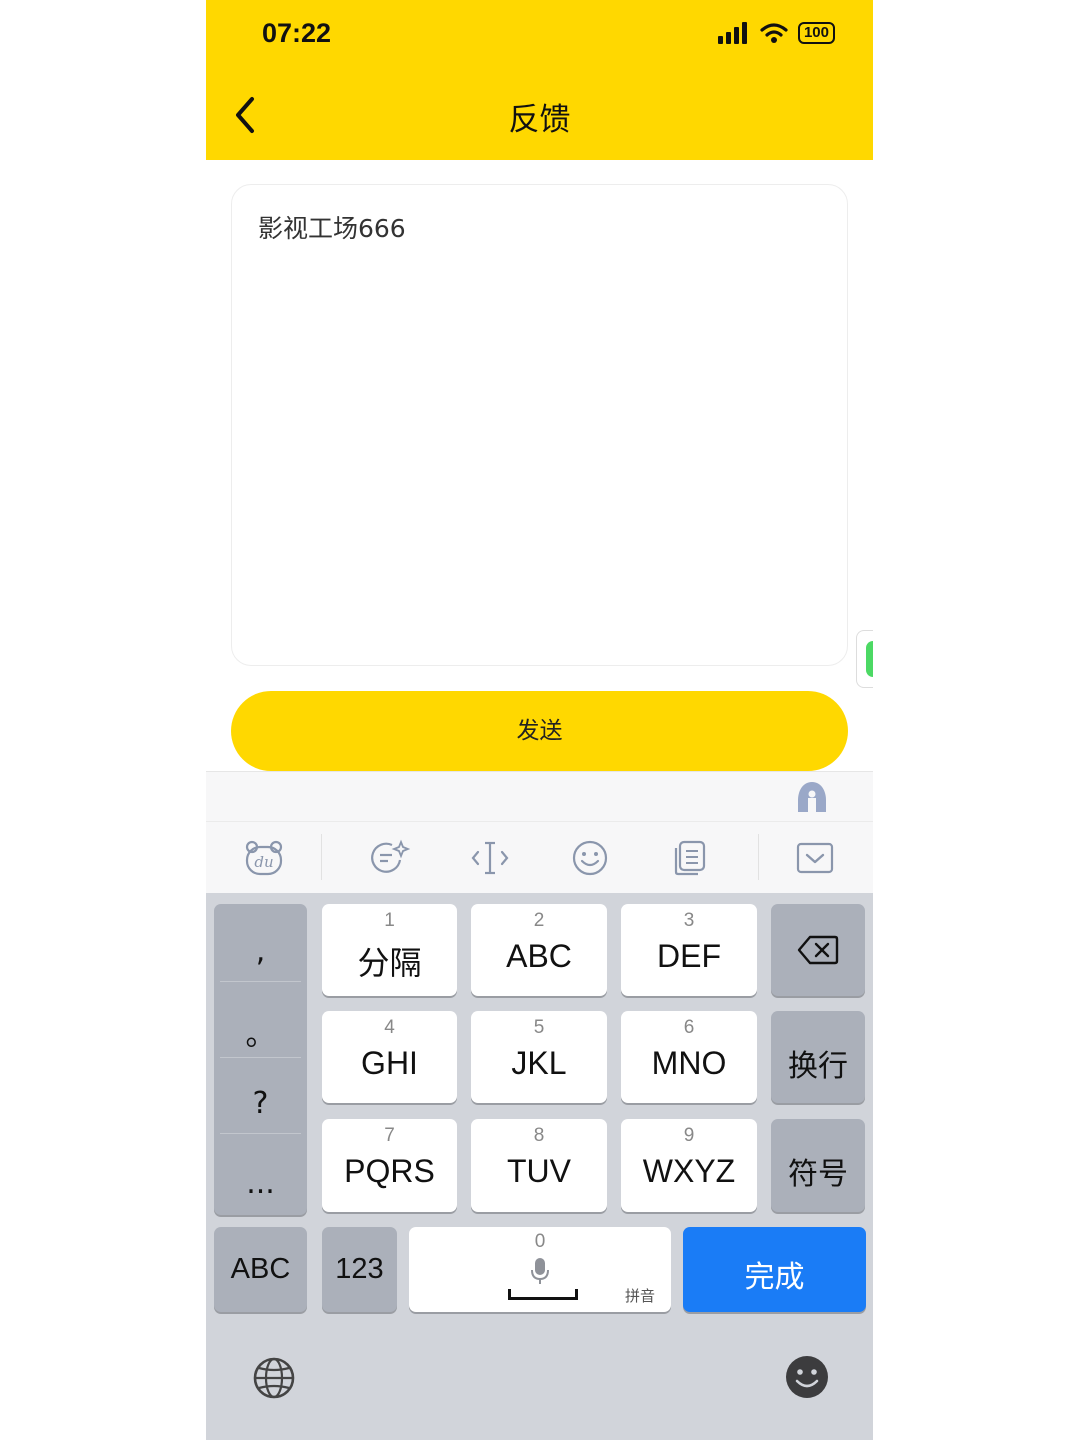 Image resolution: width=1080 pixels, height=1440 pixels. What do you see at coordinates (689, 1171) in the screenshot?
I see `key-label: WXYZ` at bounding box center [689, 1171].